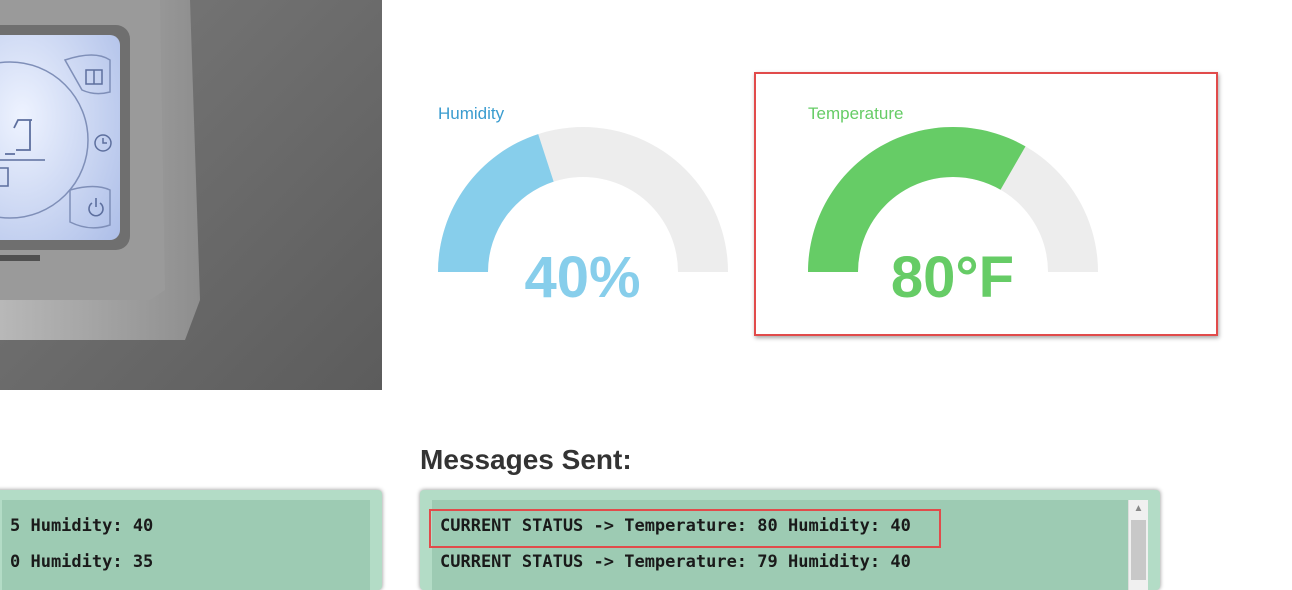 The width and height of the screenshot is (1292, 590). Describe the element at coordinates (1138, 550) in the screenshot. I see `scroll-thumb` at that location.